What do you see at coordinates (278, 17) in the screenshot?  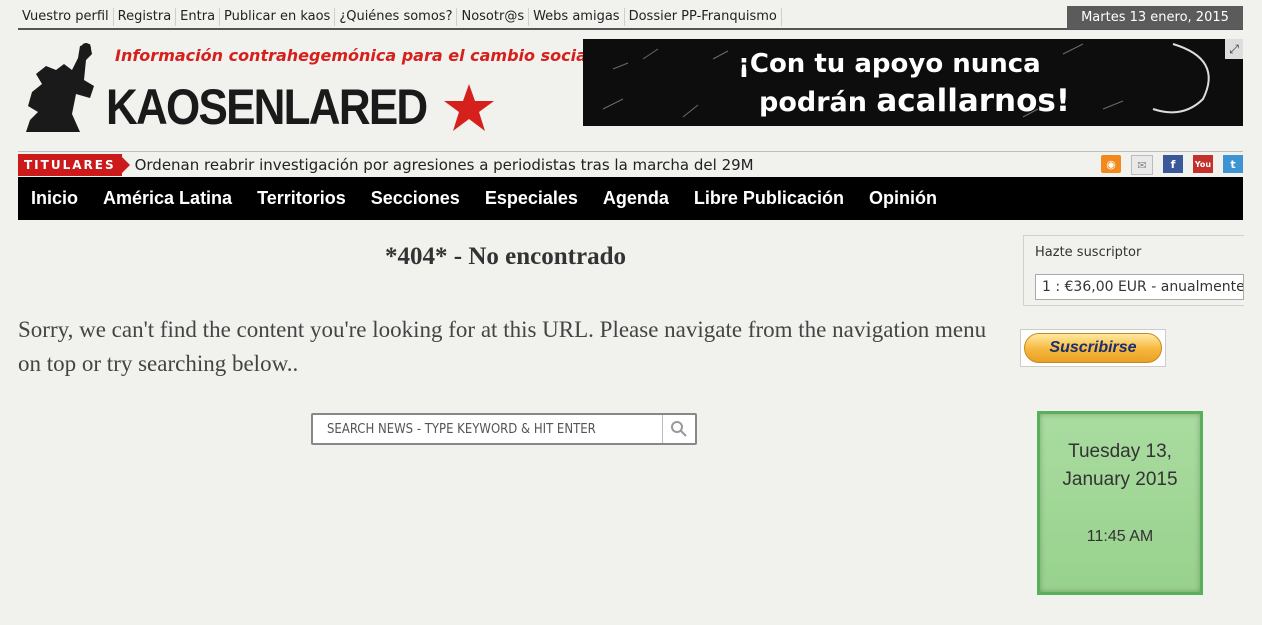 I see `top-link-publish: Publicar en kaos` at bounding box center [278, 17].